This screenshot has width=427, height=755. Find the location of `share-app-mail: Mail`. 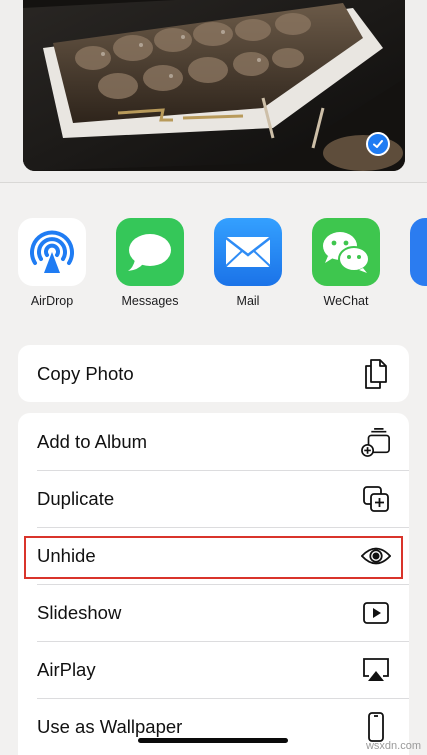

share-app-mail: Mail is located at coordinates (248, 263).